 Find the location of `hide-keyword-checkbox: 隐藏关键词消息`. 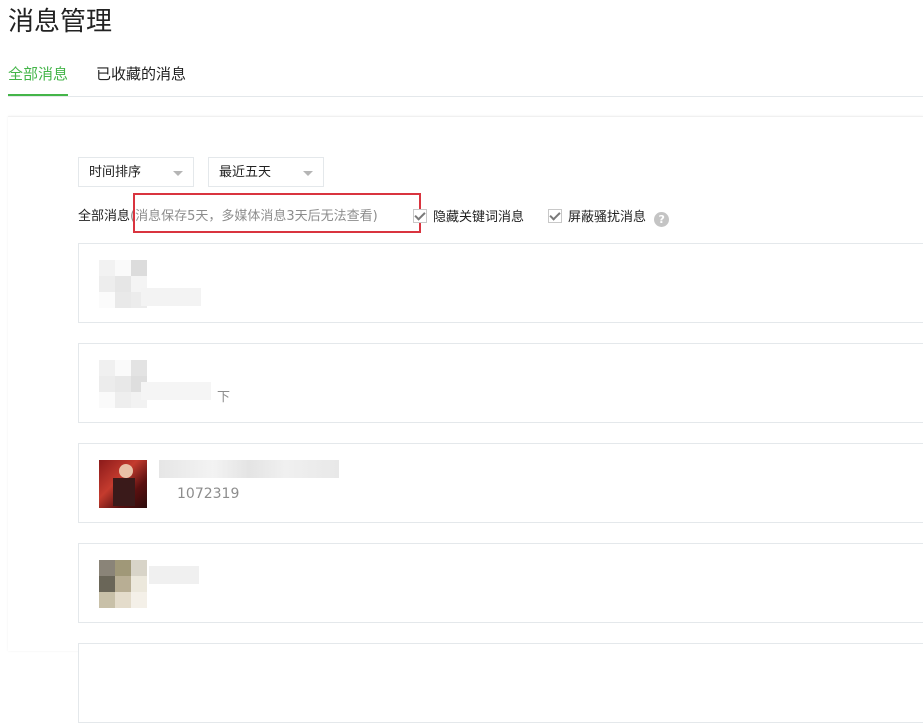

hide-keyword-checkbox: 隐藏关键词消息 is located at coordinates (468, 217).